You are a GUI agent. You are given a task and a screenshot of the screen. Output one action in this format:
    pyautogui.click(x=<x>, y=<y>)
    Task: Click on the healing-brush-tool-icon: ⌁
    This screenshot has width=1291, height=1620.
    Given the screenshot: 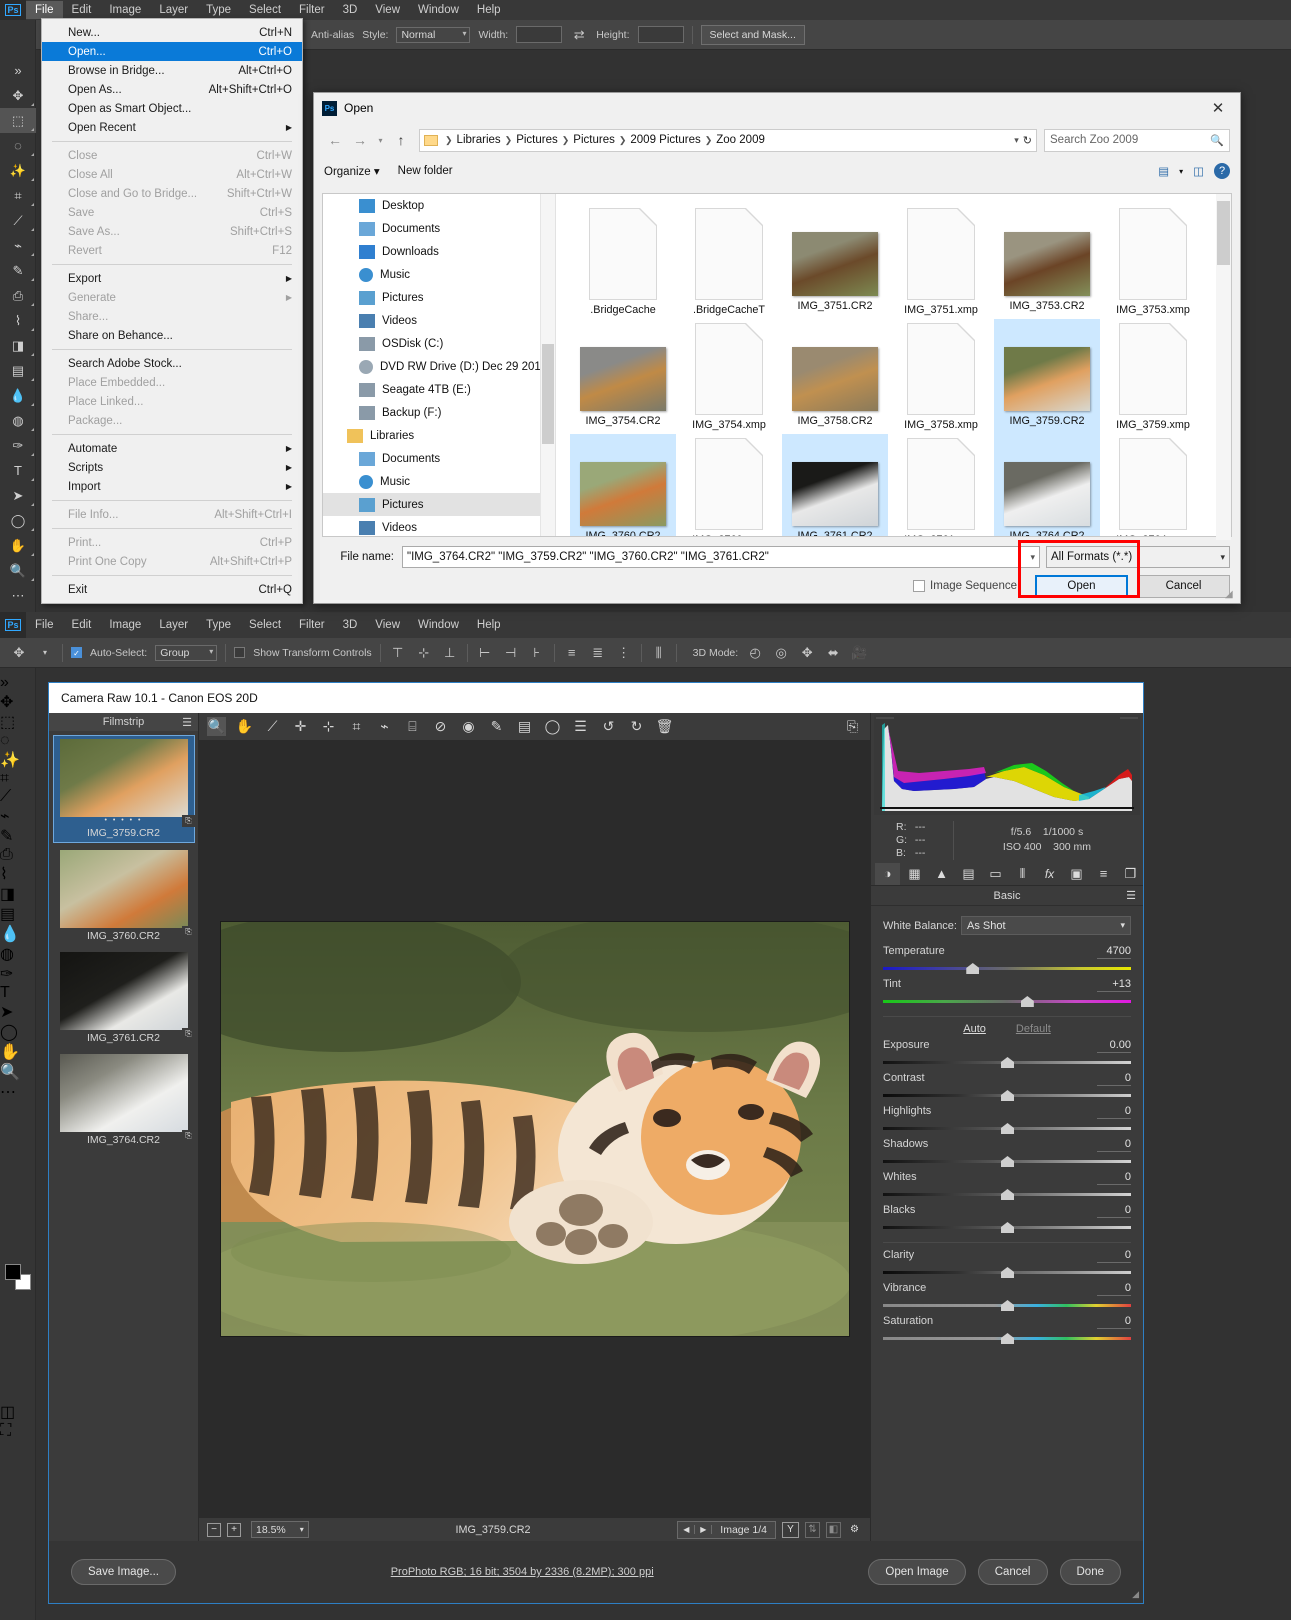 What is the action you would take?
    pyautogui.click(x=18, y=245)
    